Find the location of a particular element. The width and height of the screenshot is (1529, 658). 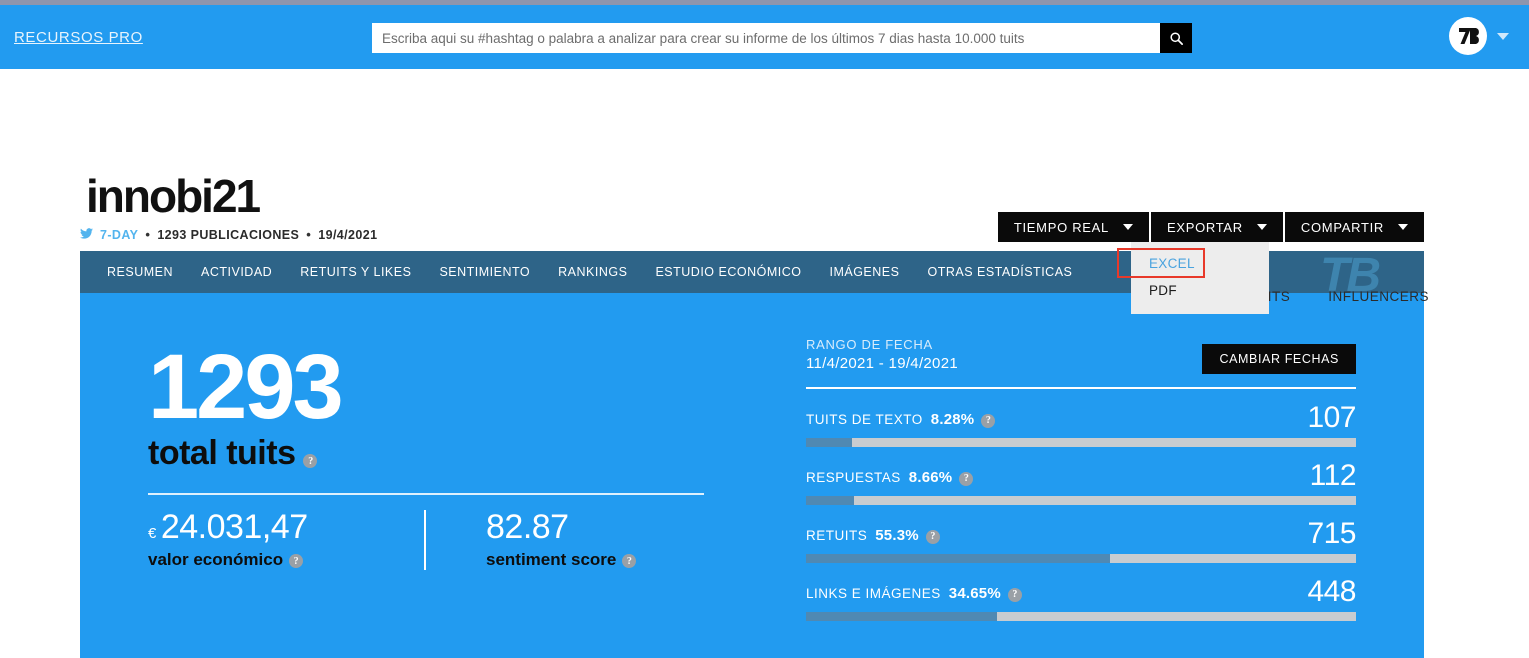

currency-symbol: € is located at coordinates (152, 533).